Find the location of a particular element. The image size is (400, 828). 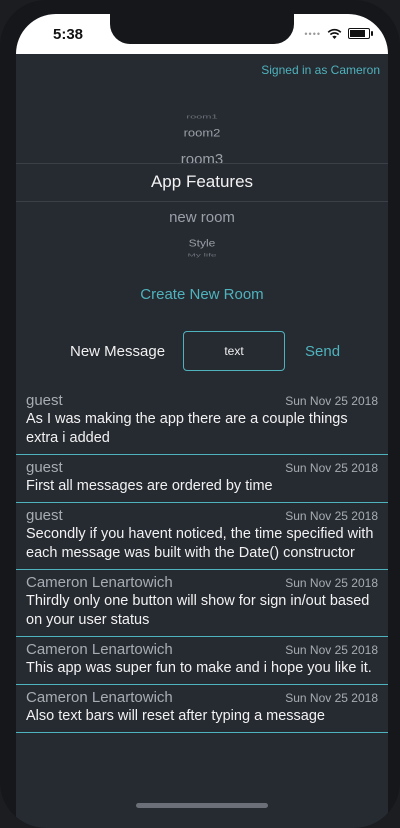

home-indicator is located at coordinates (202, 805).